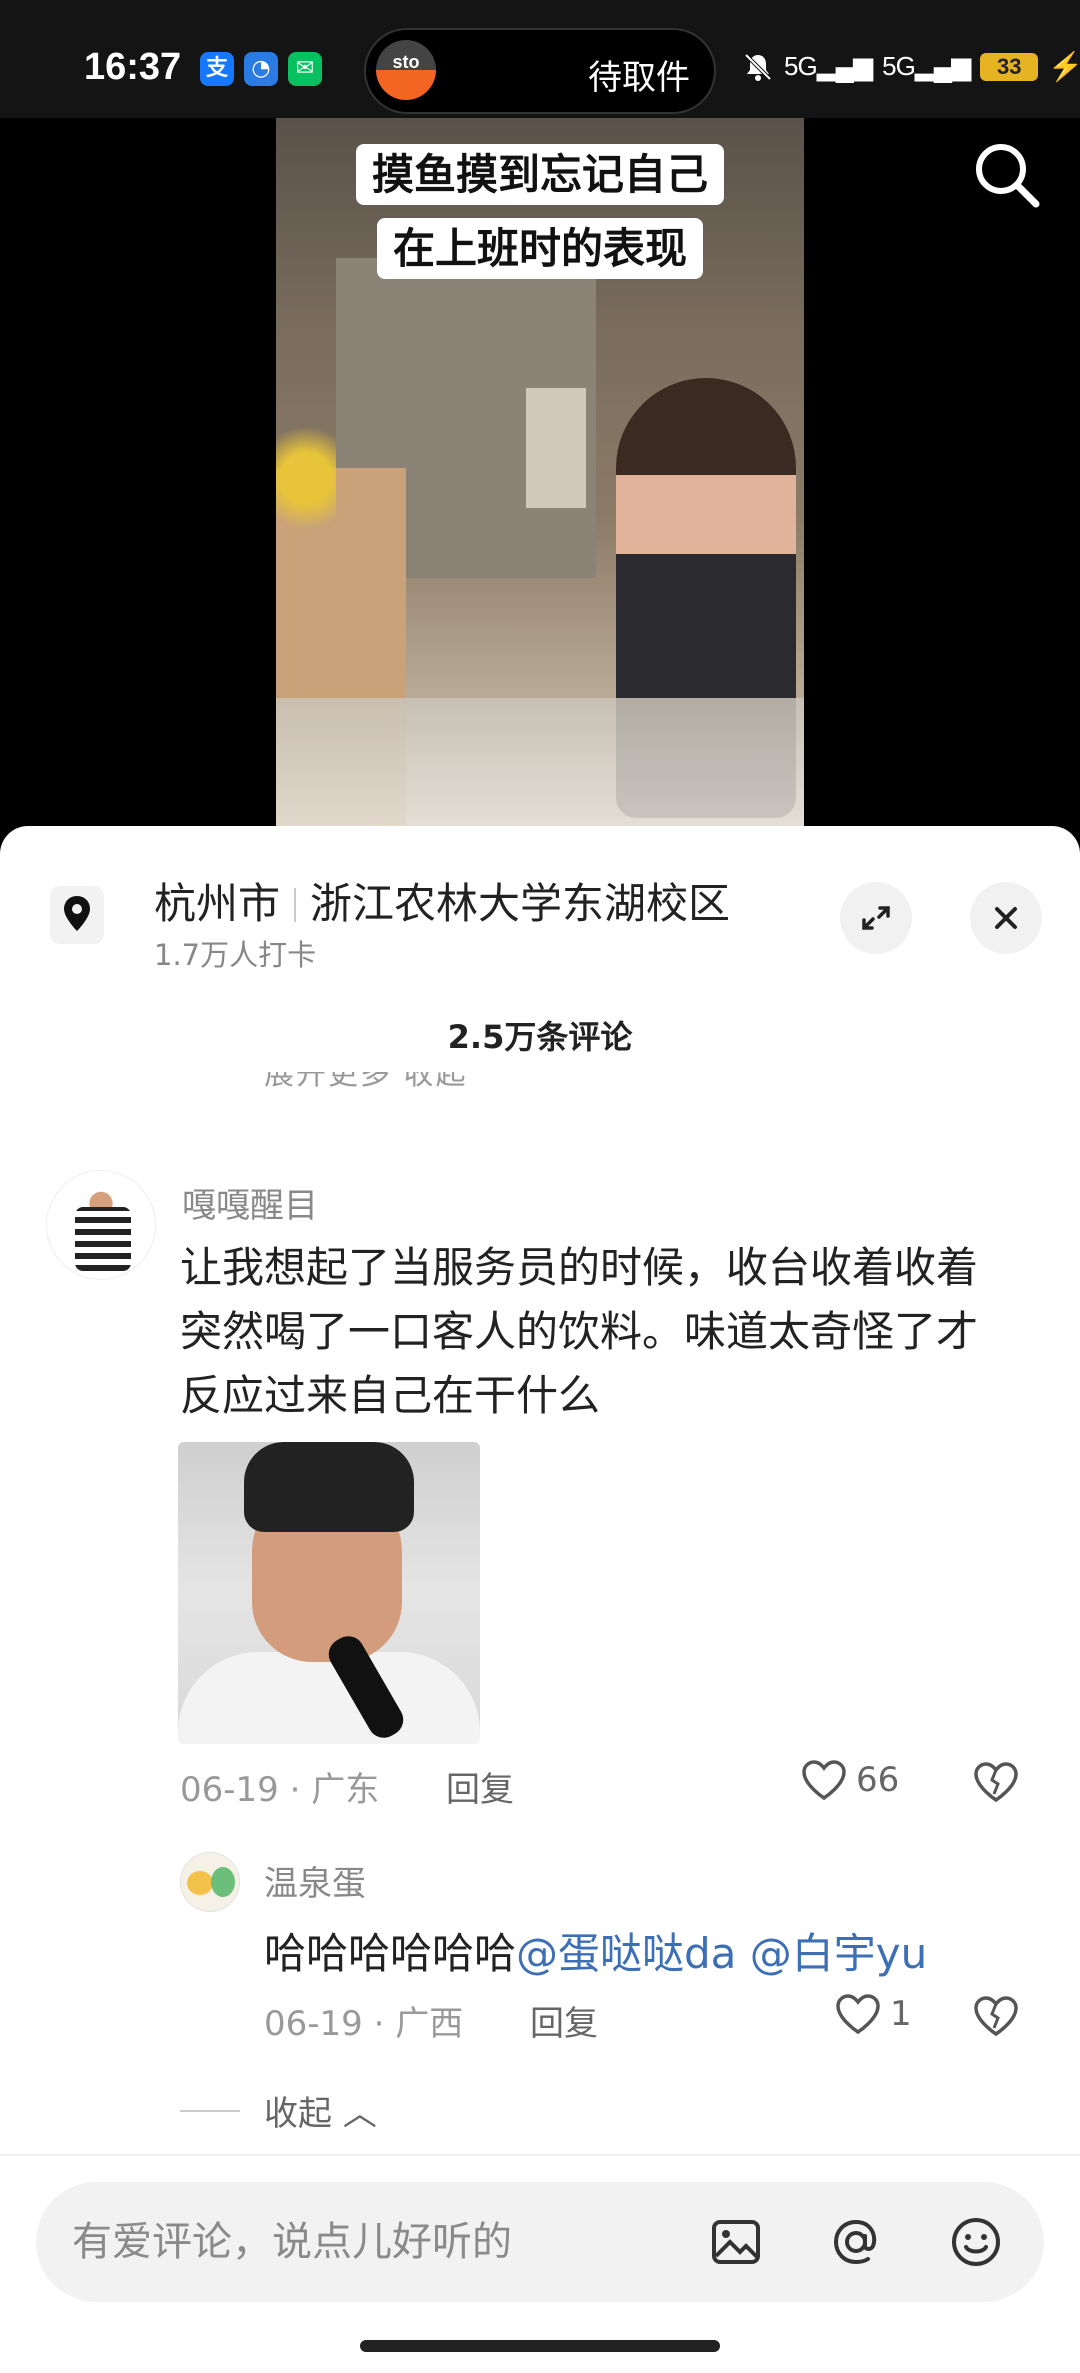 The image size is (1080, 2373). What do you see at coordinates (901, 2014) in the screenshot?
I see `reply-like-count: 1` at bounding box center [901, 2014].